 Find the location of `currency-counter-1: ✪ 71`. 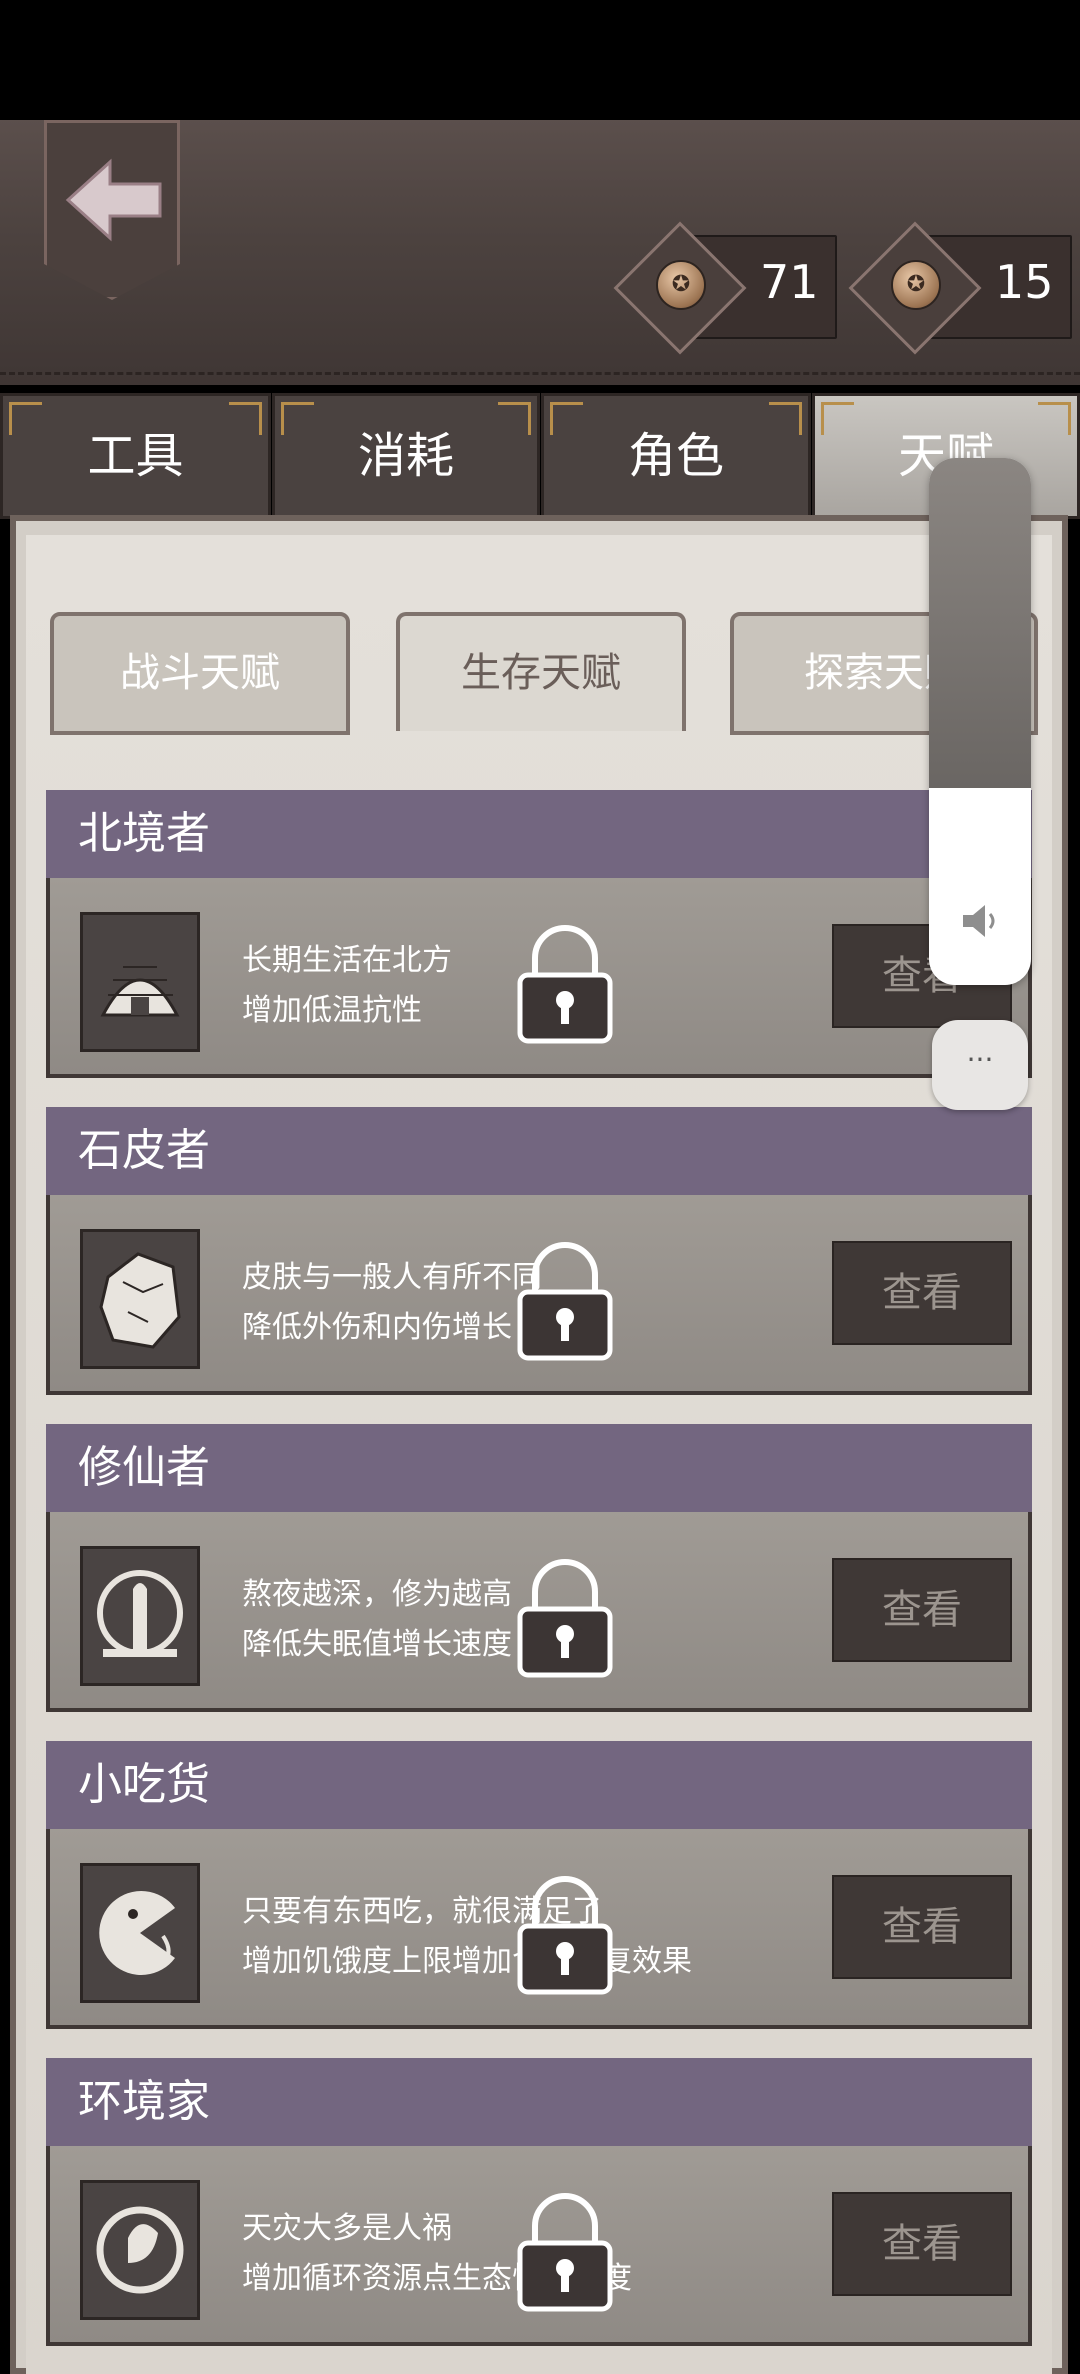

currency-counter-1: ✪ 71 is located at coordinates (726, 288).